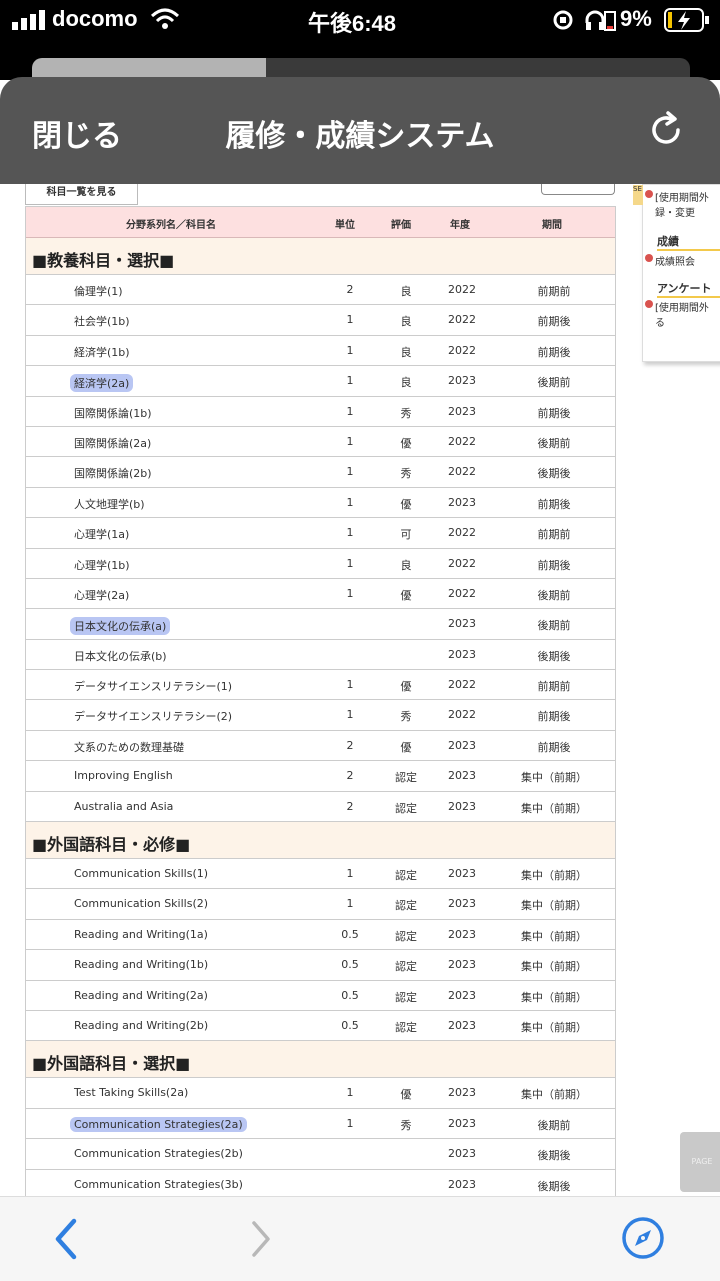 The height and width of the screenshot is (1281, 720). I want to click on header-course: 分野系列名／科目名, so click(171, 225).